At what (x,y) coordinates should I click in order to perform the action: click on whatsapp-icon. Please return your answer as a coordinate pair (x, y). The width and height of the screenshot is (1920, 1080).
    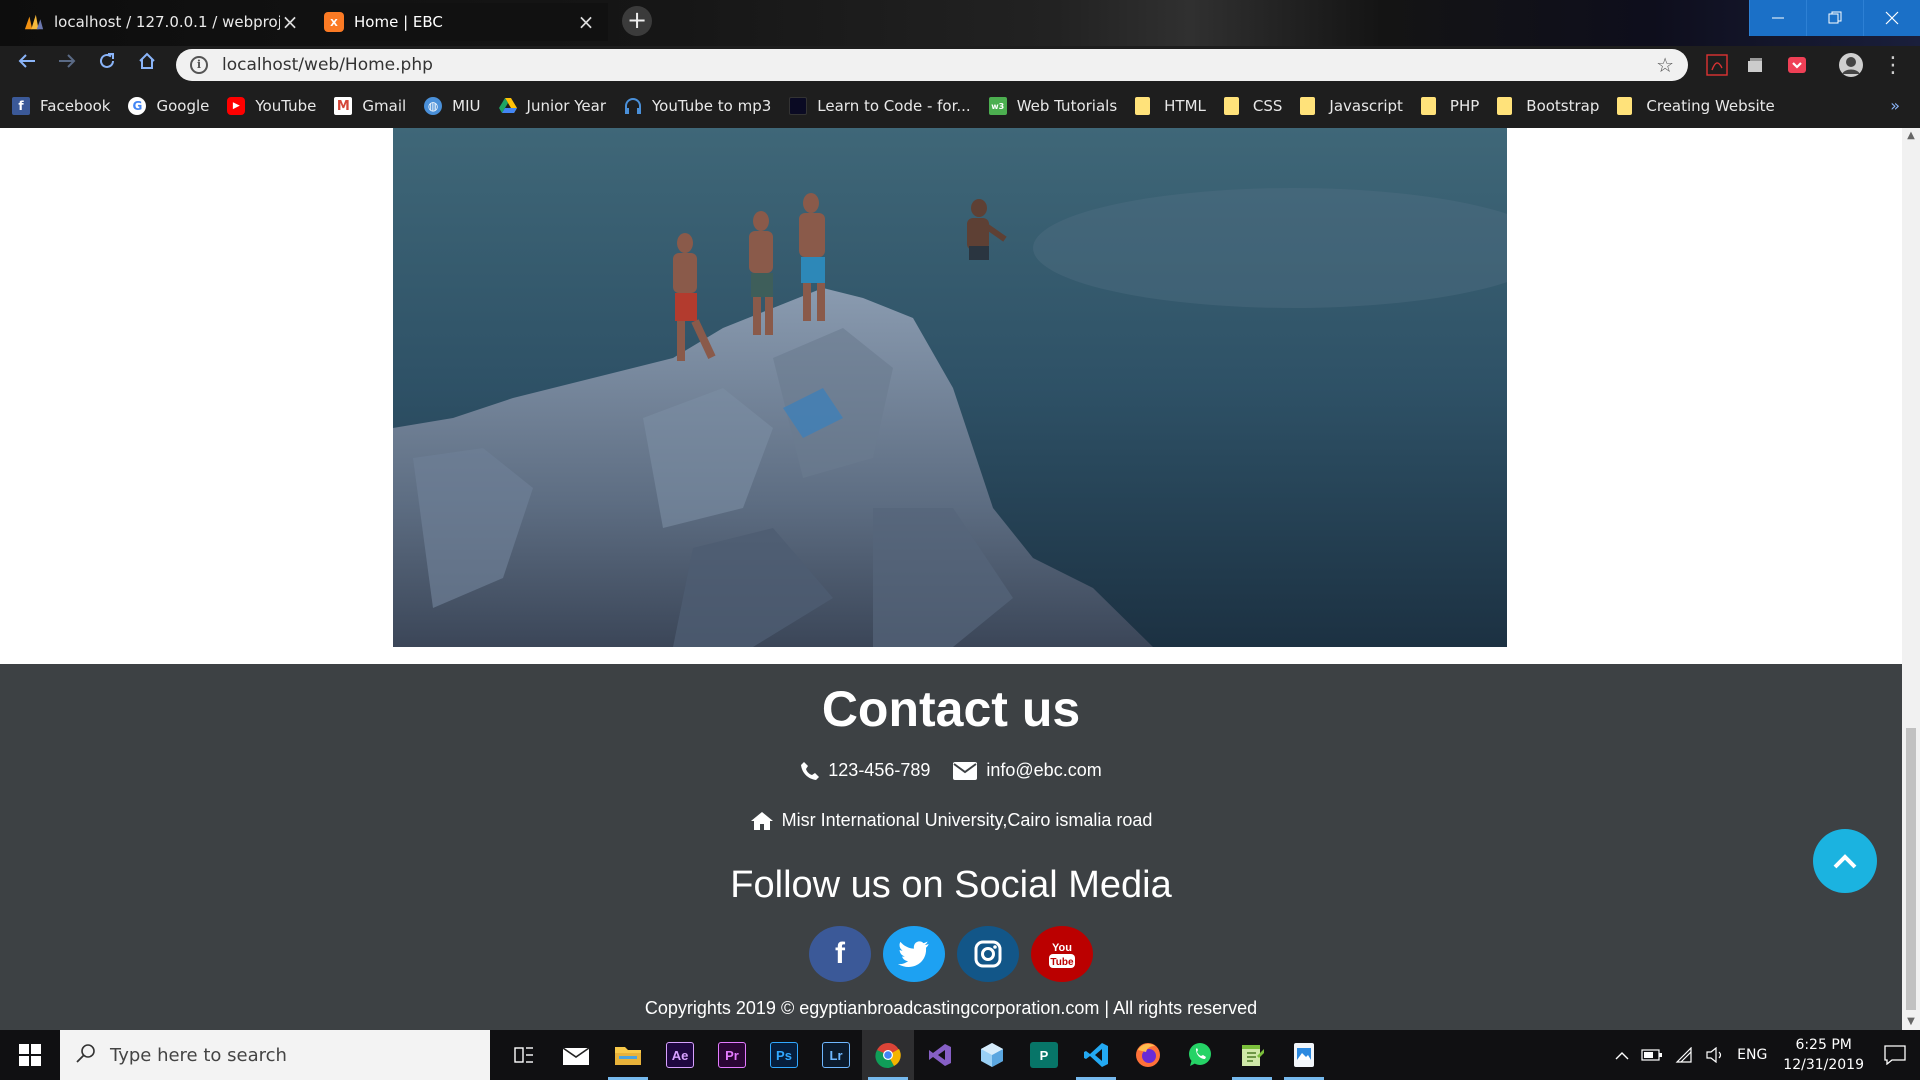
    Looking at the image, I should click on (1200, 1054).